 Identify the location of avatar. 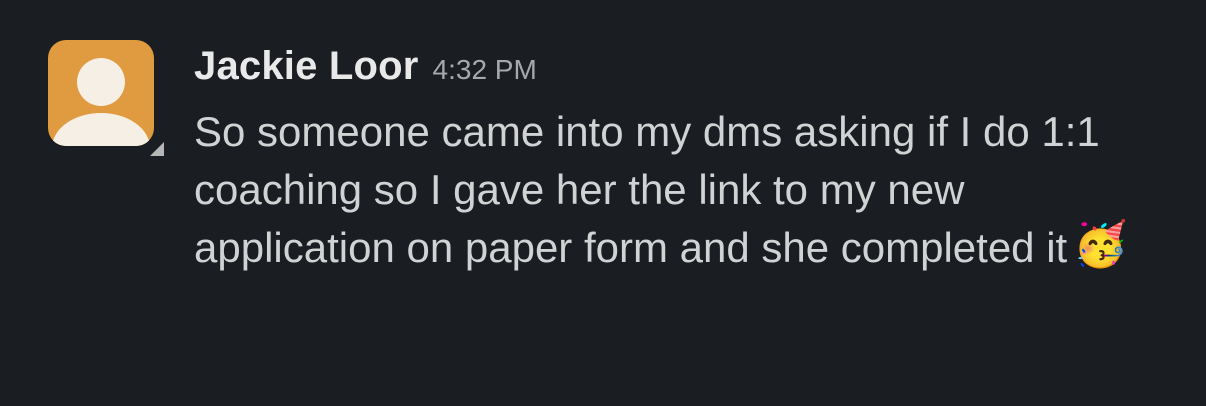
(101, 93).